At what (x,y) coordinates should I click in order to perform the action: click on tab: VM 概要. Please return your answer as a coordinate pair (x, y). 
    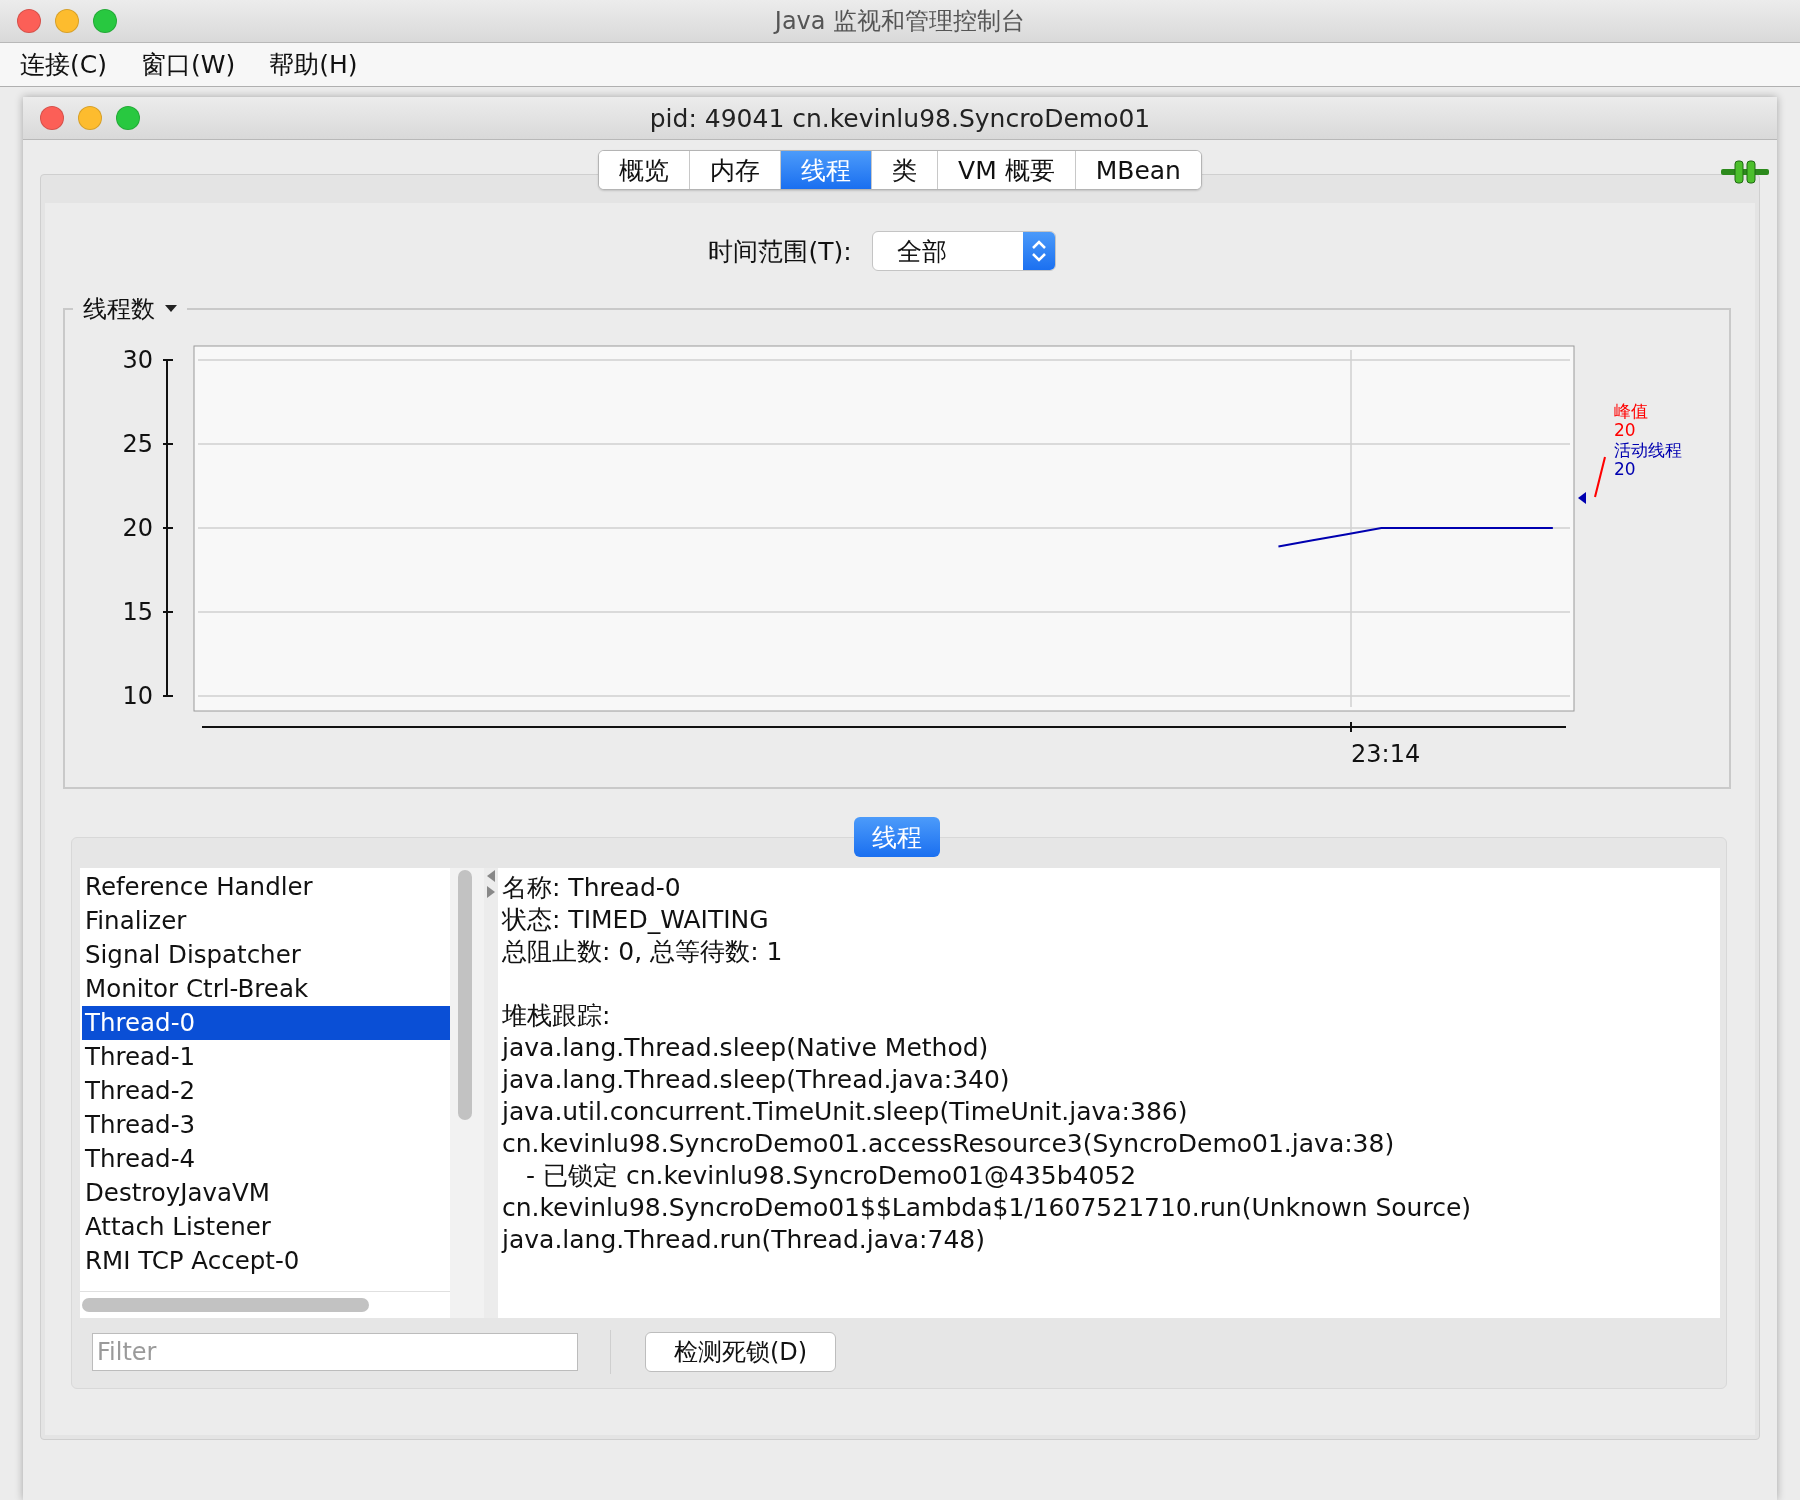
    Looking at the image, I should click on (1006, 170).